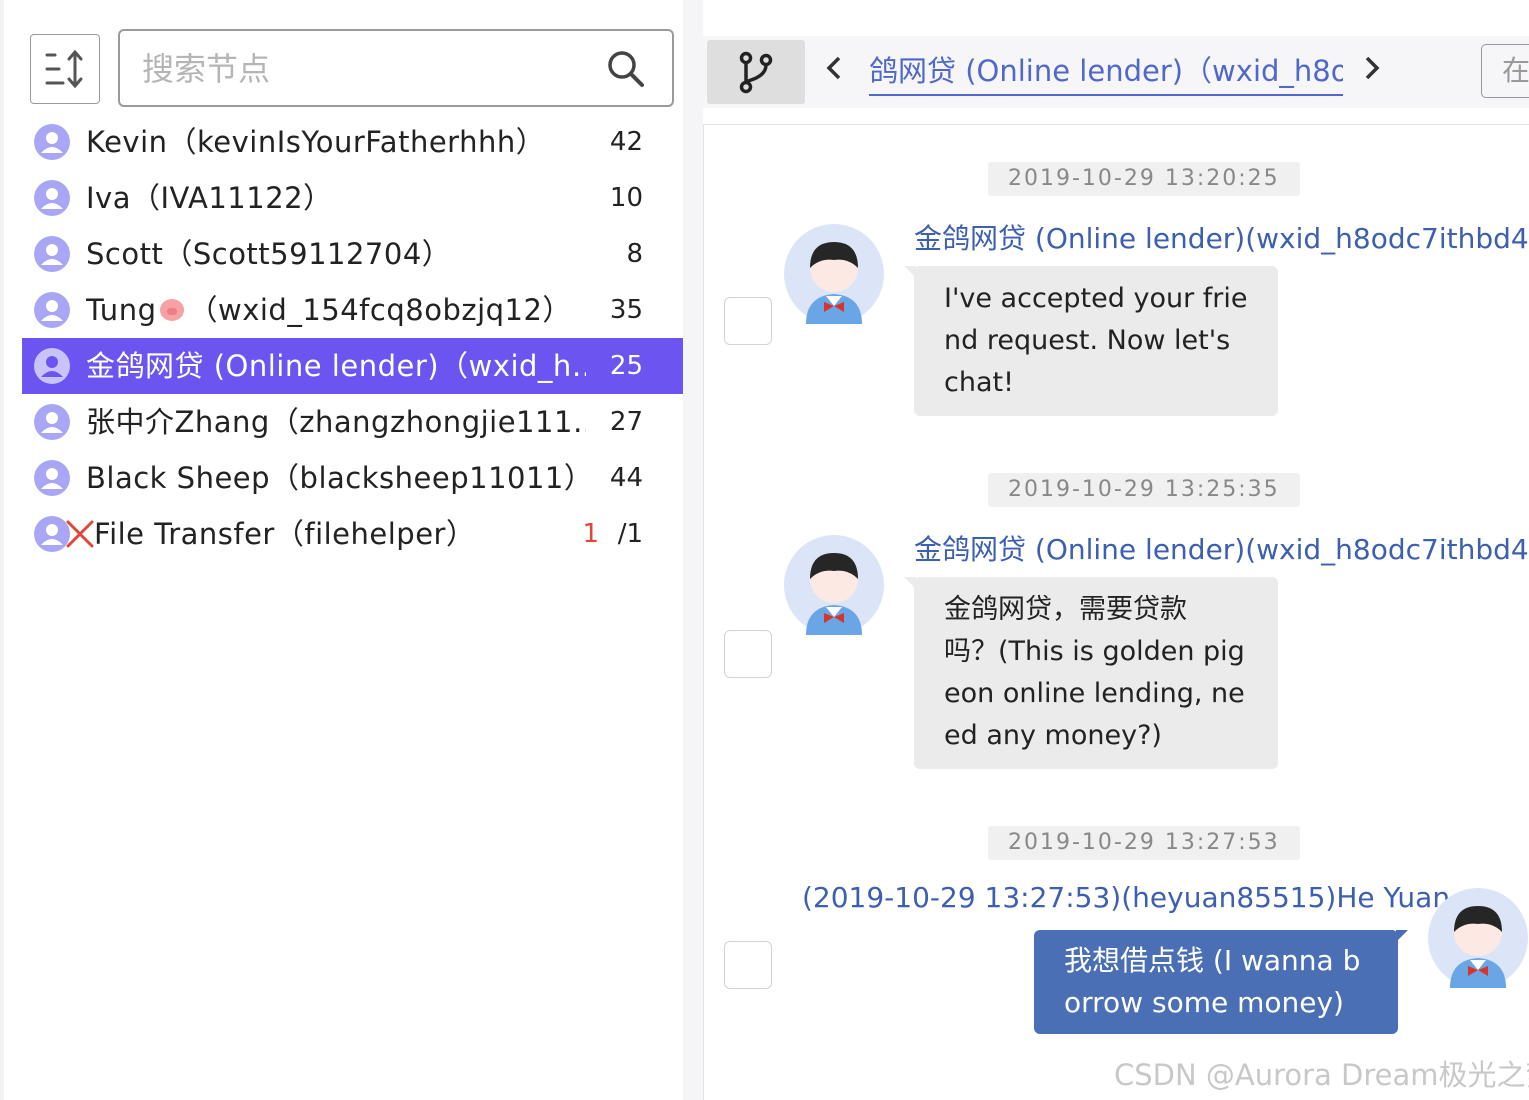 This screenshot has width=1529, height=1100. I want to click on message-line: 我想借点钱 (I wanna b, so click(1212, 960).